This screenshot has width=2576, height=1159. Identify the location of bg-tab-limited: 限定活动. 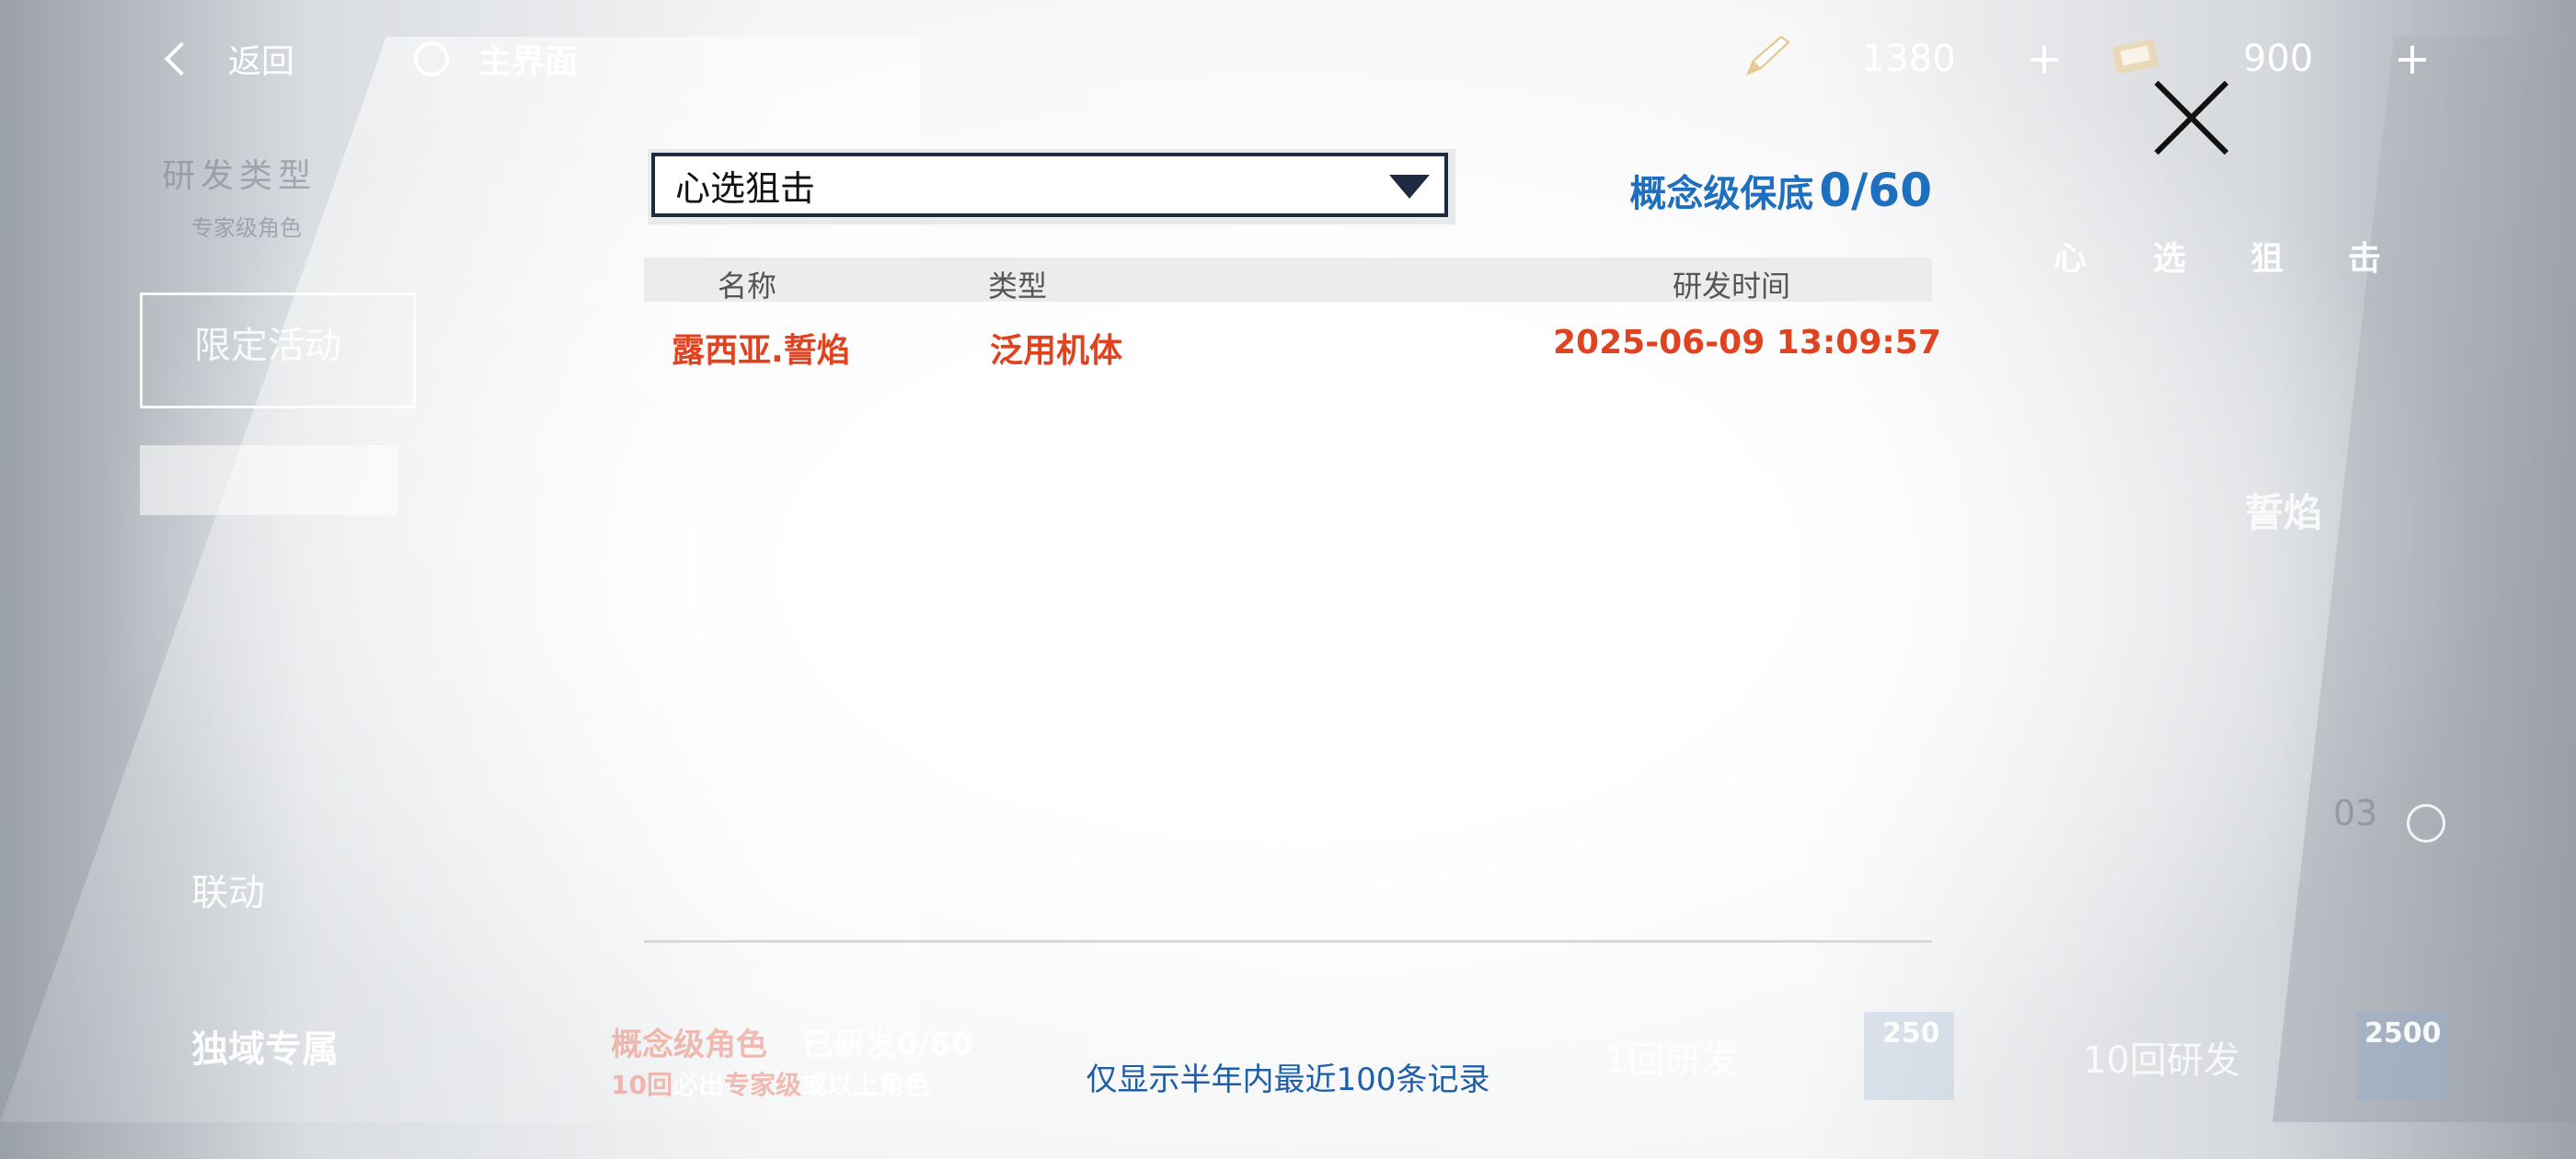
(278, 350).